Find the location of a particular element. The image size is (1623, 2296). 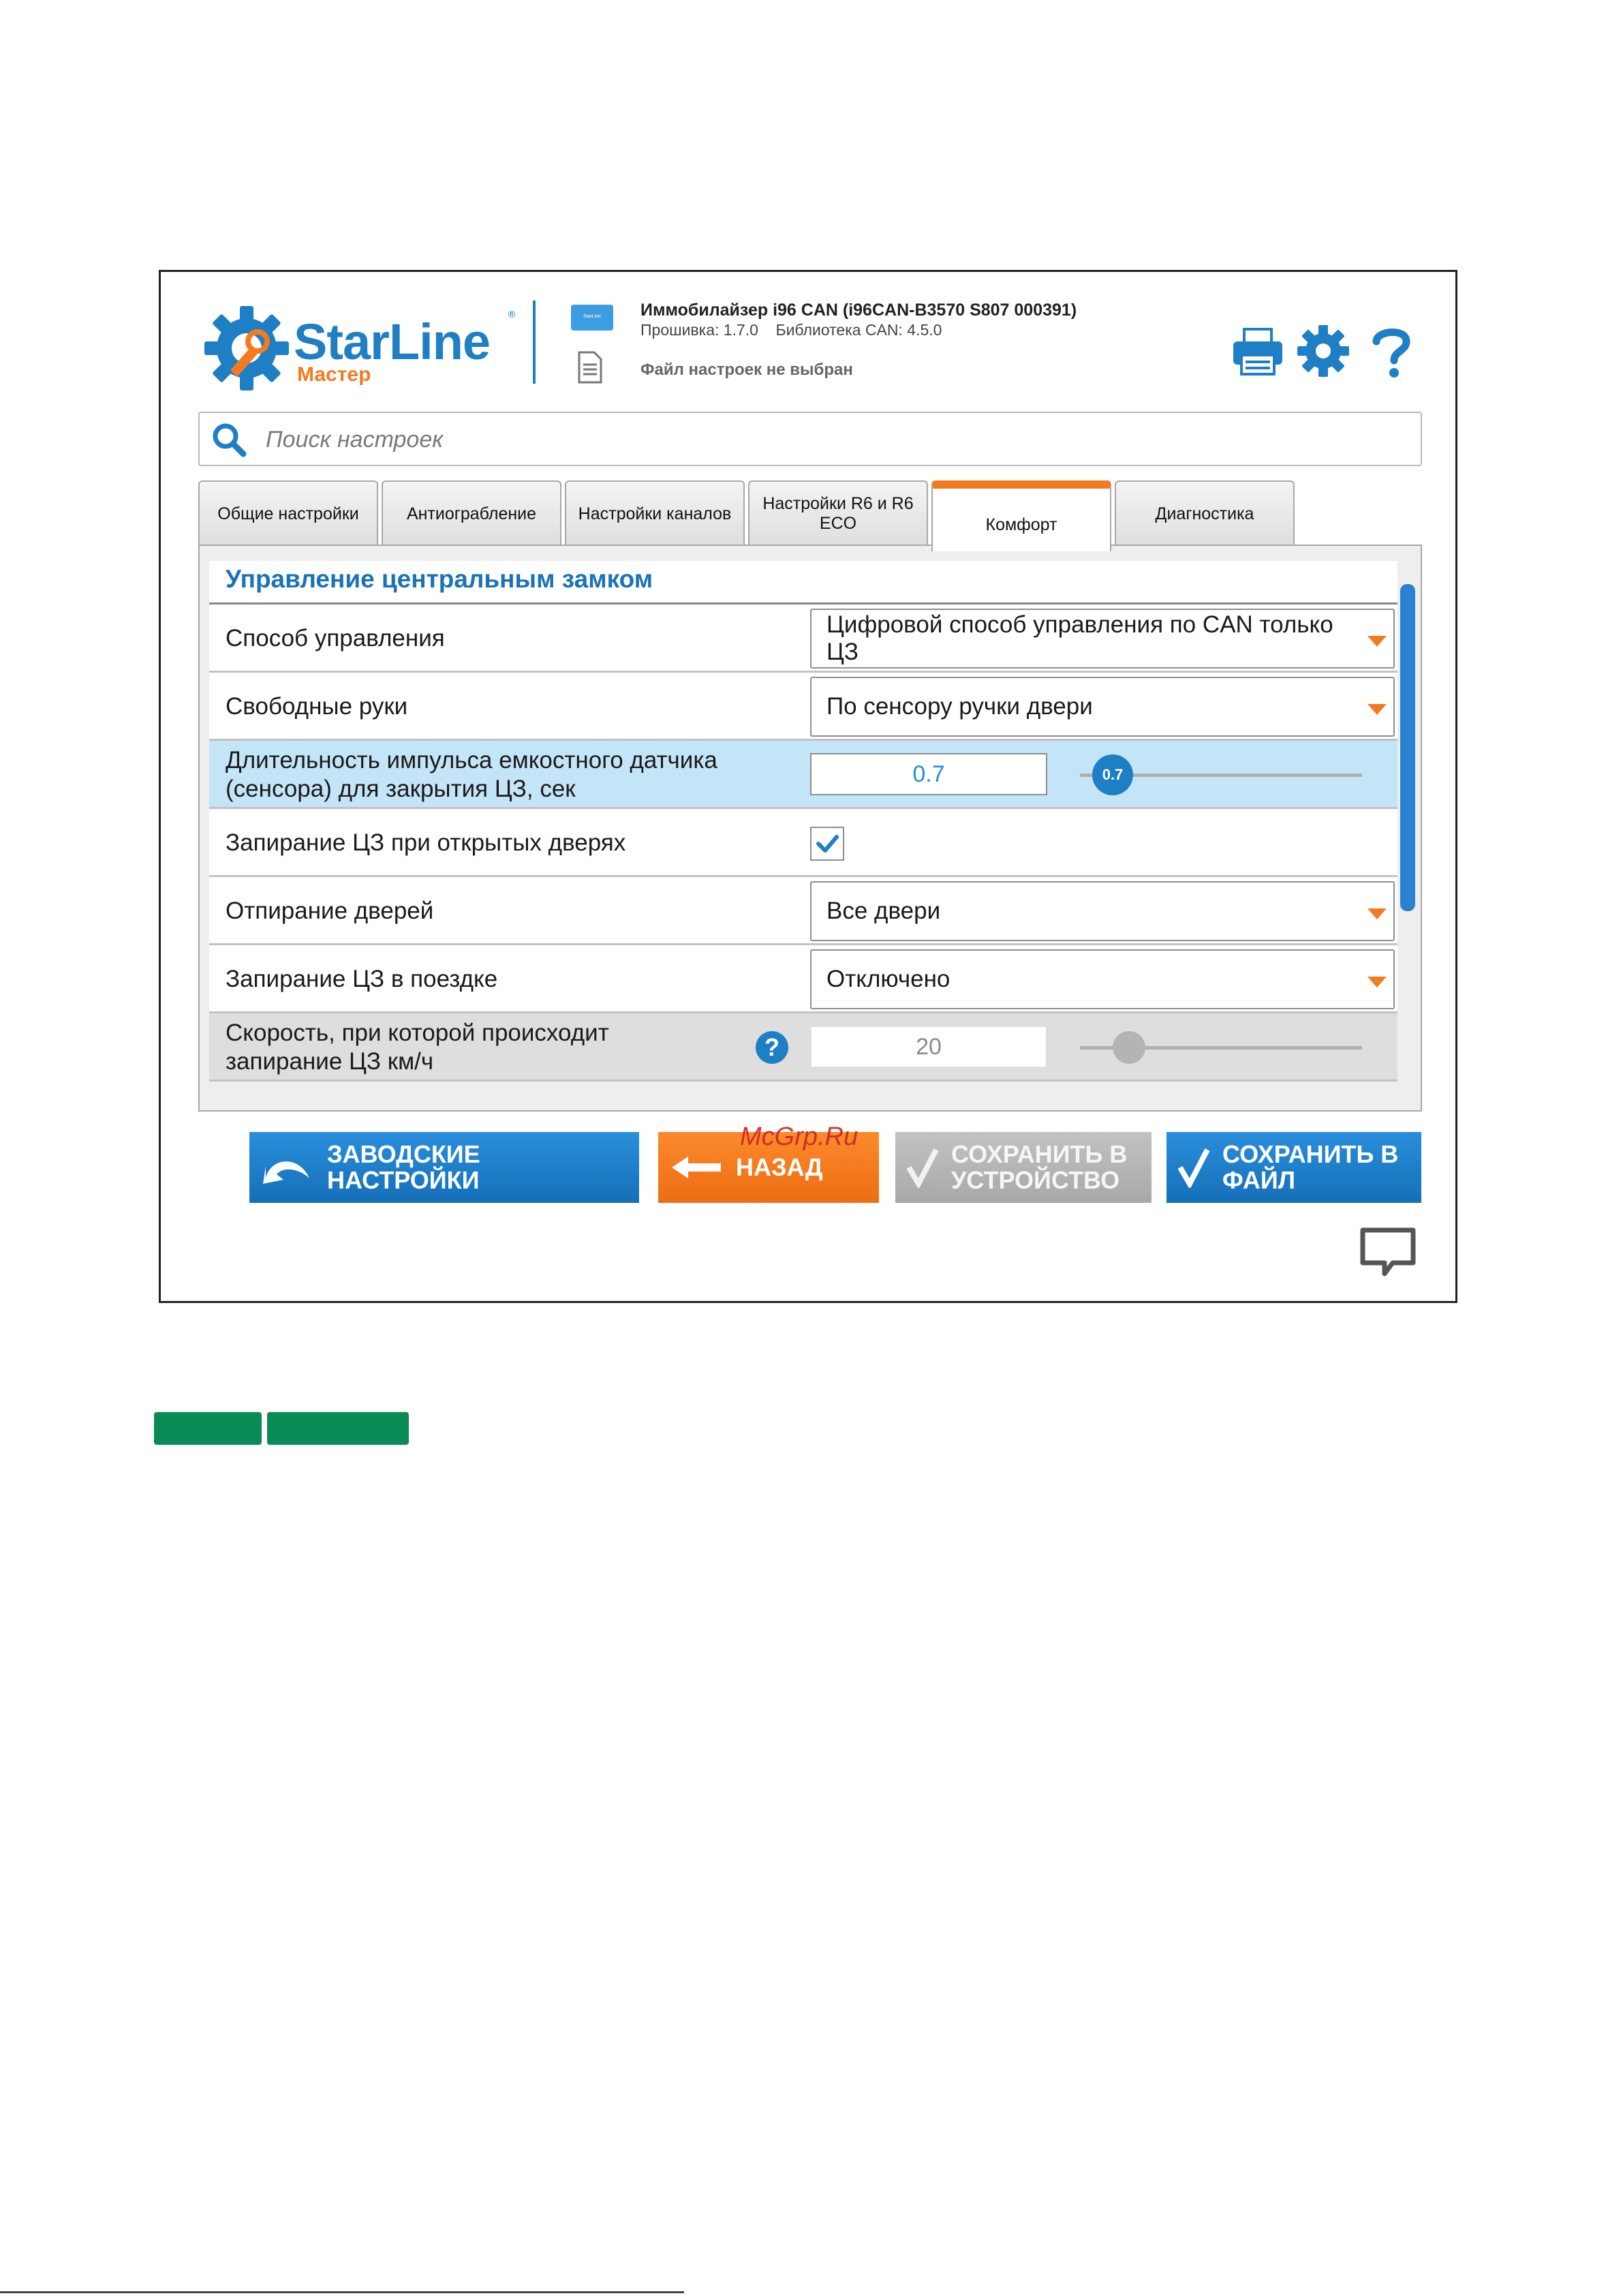

left-arrow-icon is located at coordinates (696, 1167).